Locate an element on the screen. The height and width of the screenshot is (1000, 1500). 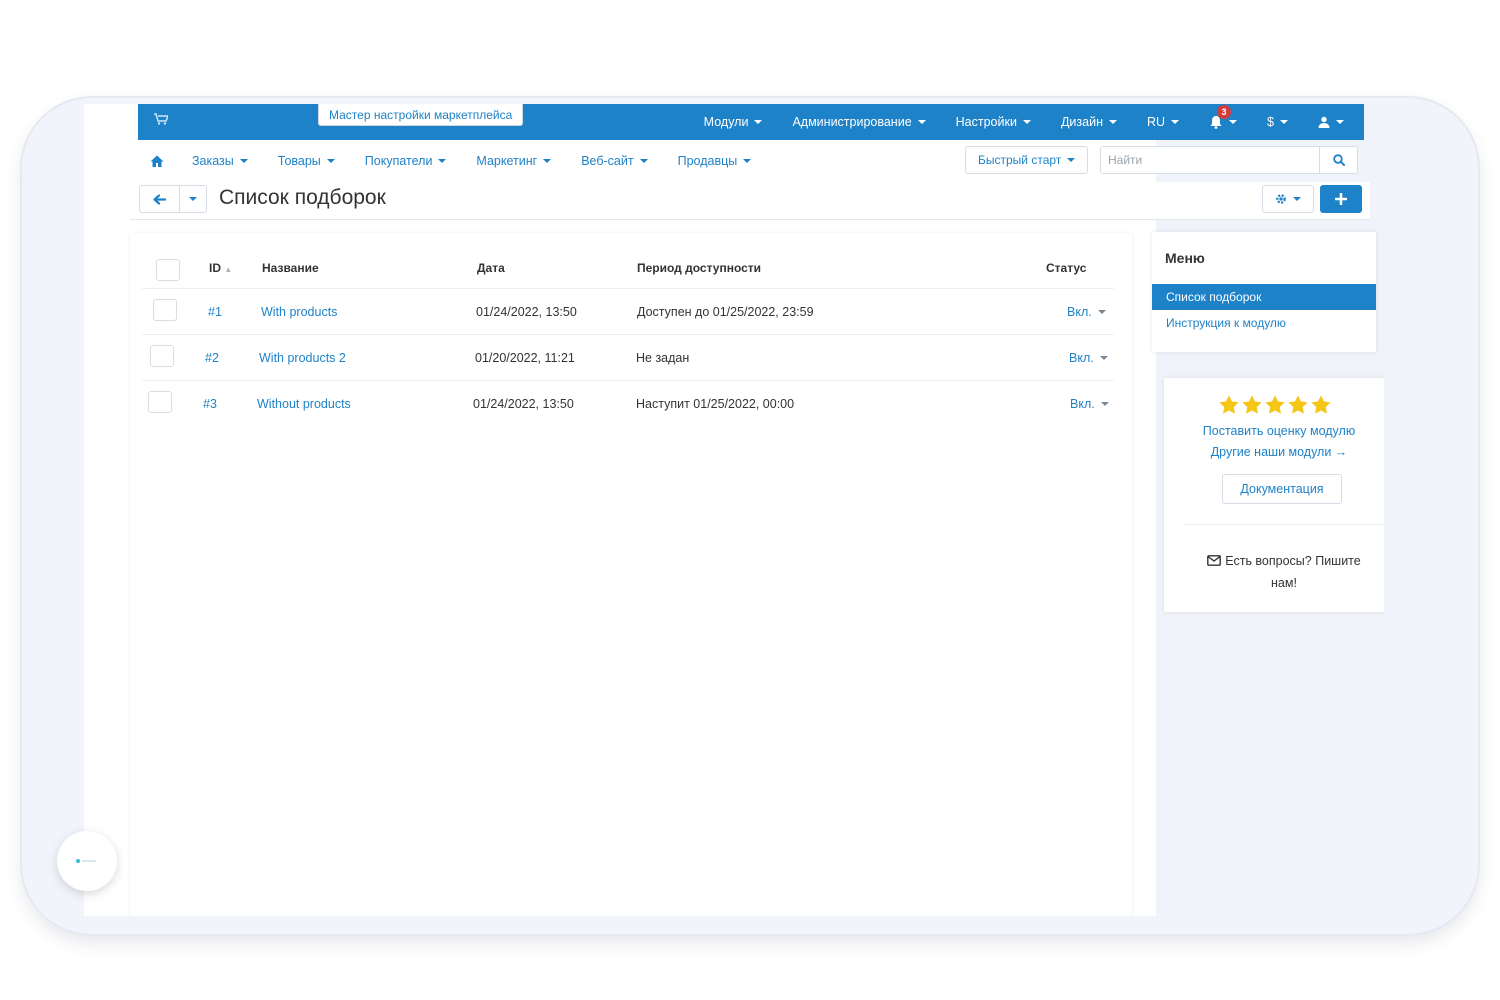
column-header-period: Период доступности is located at coordinates (699, 268).